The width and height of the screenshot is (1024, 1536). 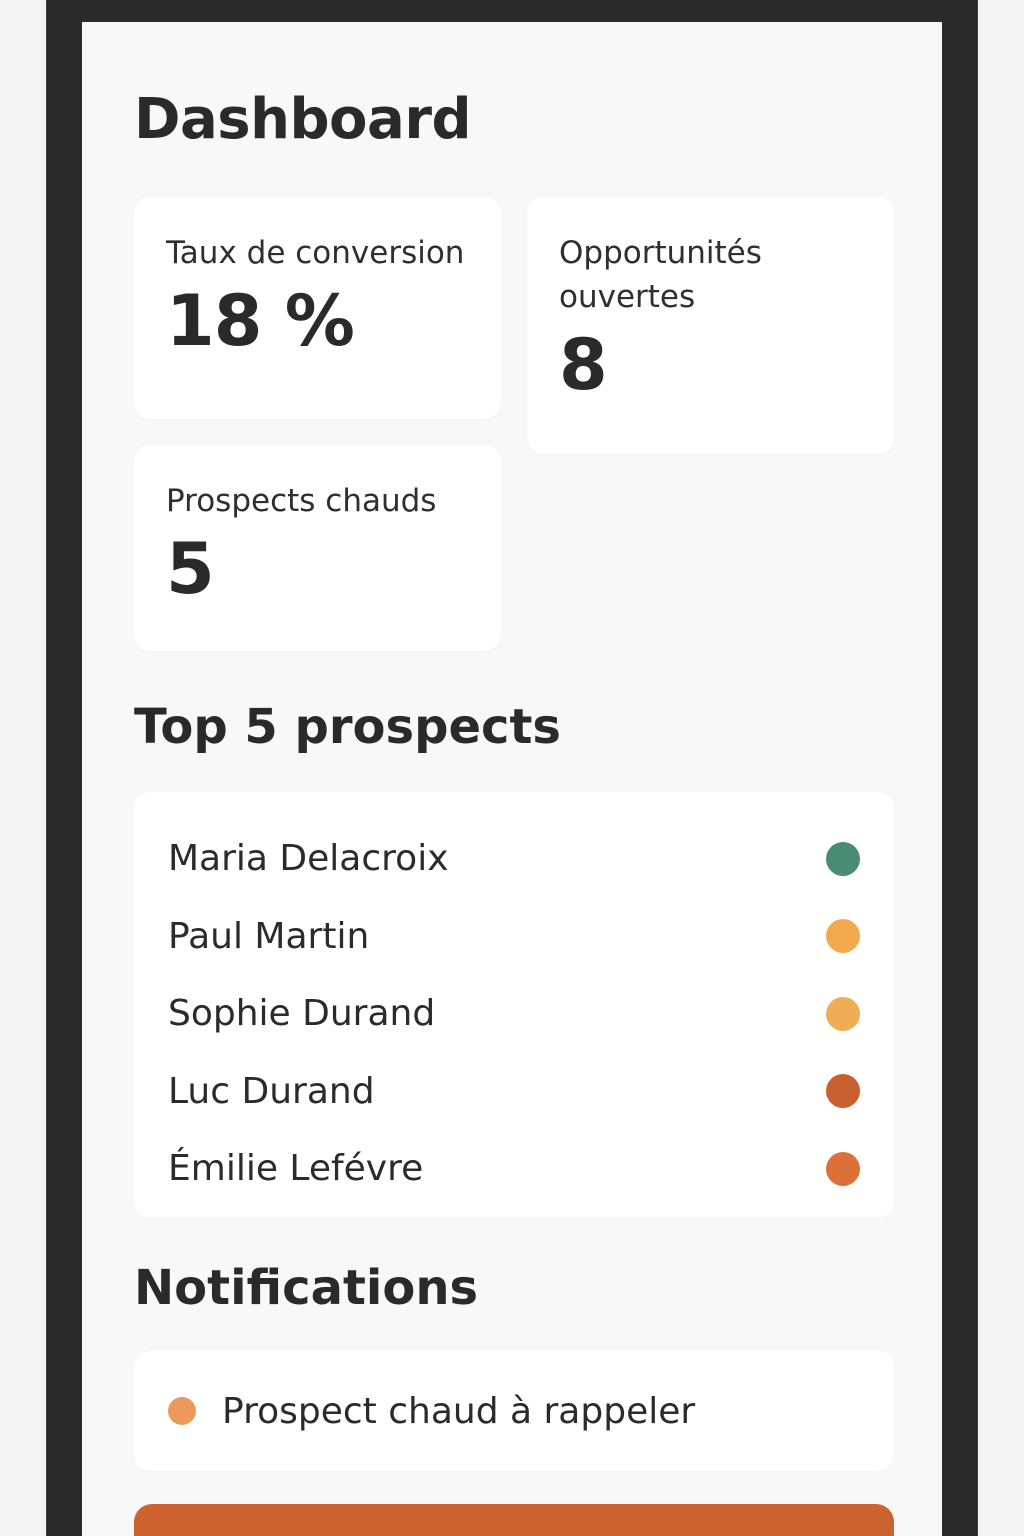 I want to click on kpi-label: Opportunités ouvertes, so click(x=660, y=275).